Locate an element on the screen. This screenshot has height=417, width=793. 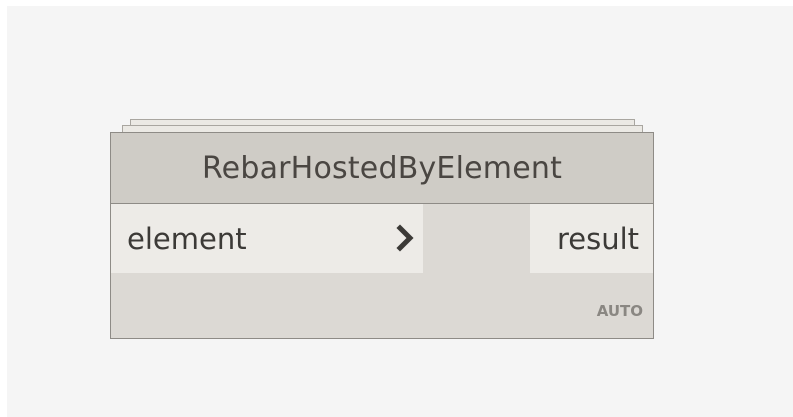
node-title: RebarHostedByElement is located at coordinates (382, 168).